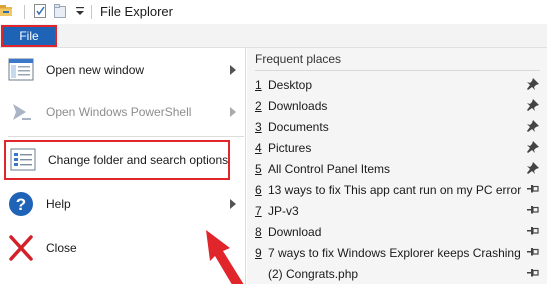 The width and height of the screenshot is (547, 284). I want to click on toolbar-separator, so click(24, 12).